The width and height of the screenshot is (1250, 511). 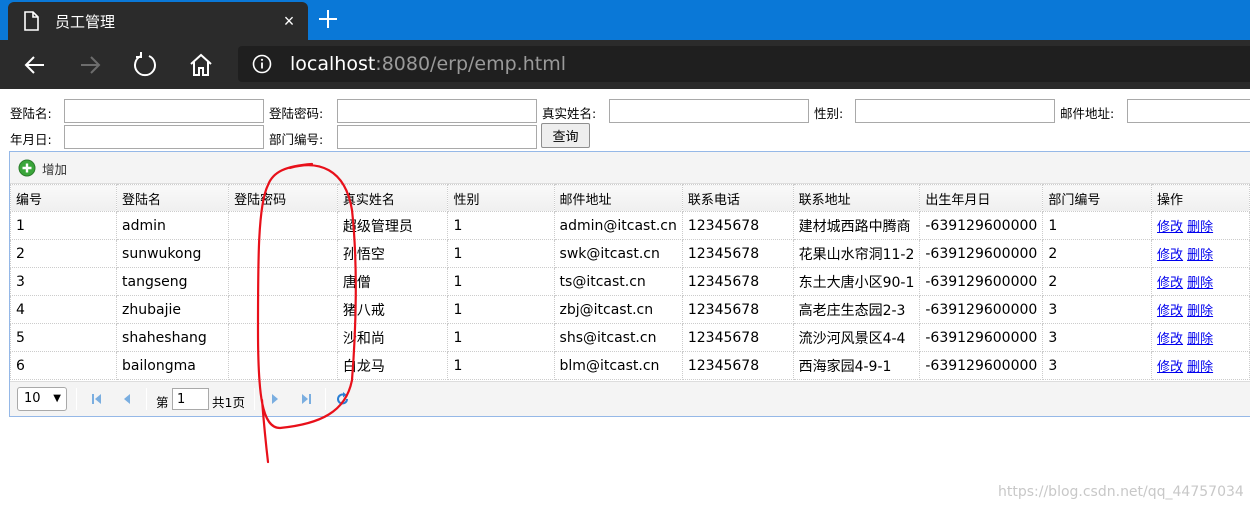 What do you see at coordinates (856, 225) in the screenshot?
I see `cell-address: 建材城西路中腾商` at bounding box center [856, 225].